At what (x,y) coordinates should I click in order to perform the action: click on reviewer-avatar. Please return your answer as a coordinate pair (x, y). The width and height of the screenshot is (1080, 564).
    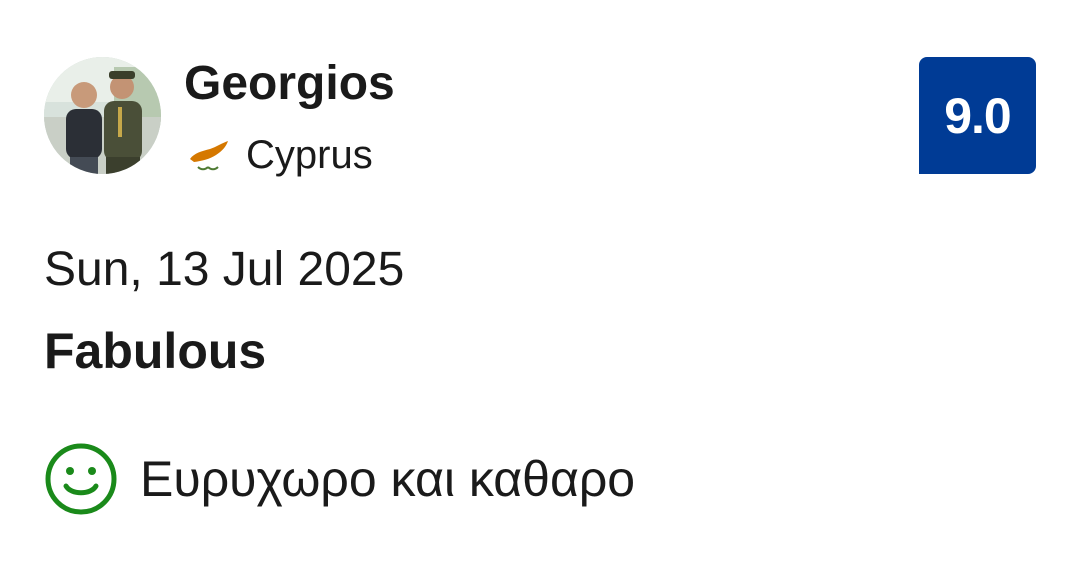
    Looking at the image, I should click on (102, 115).